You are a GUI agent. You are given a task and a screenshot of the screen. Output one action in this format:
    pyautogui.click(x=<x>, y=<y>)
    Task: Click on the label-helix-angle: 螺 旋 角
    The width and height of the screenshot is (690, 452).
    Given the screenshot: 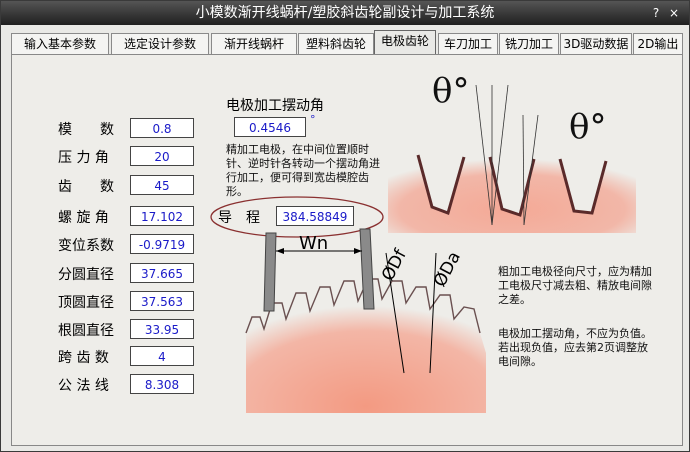 What is the action you would take?
    pyautogui.click(x=83, y=218)
    